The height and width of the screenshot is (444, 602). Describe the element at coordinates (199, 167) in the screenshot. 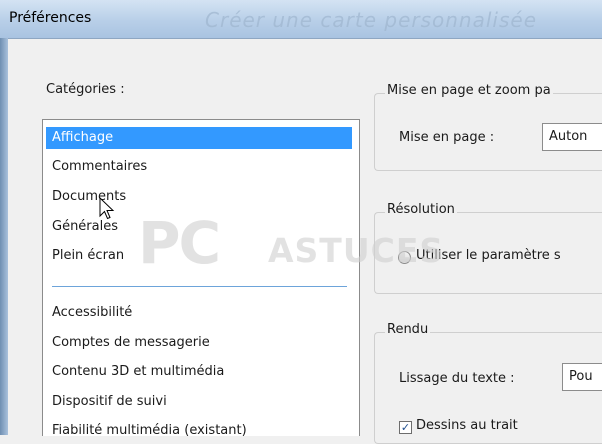

I see `category-item-commentaires: Commentaires` at that location.